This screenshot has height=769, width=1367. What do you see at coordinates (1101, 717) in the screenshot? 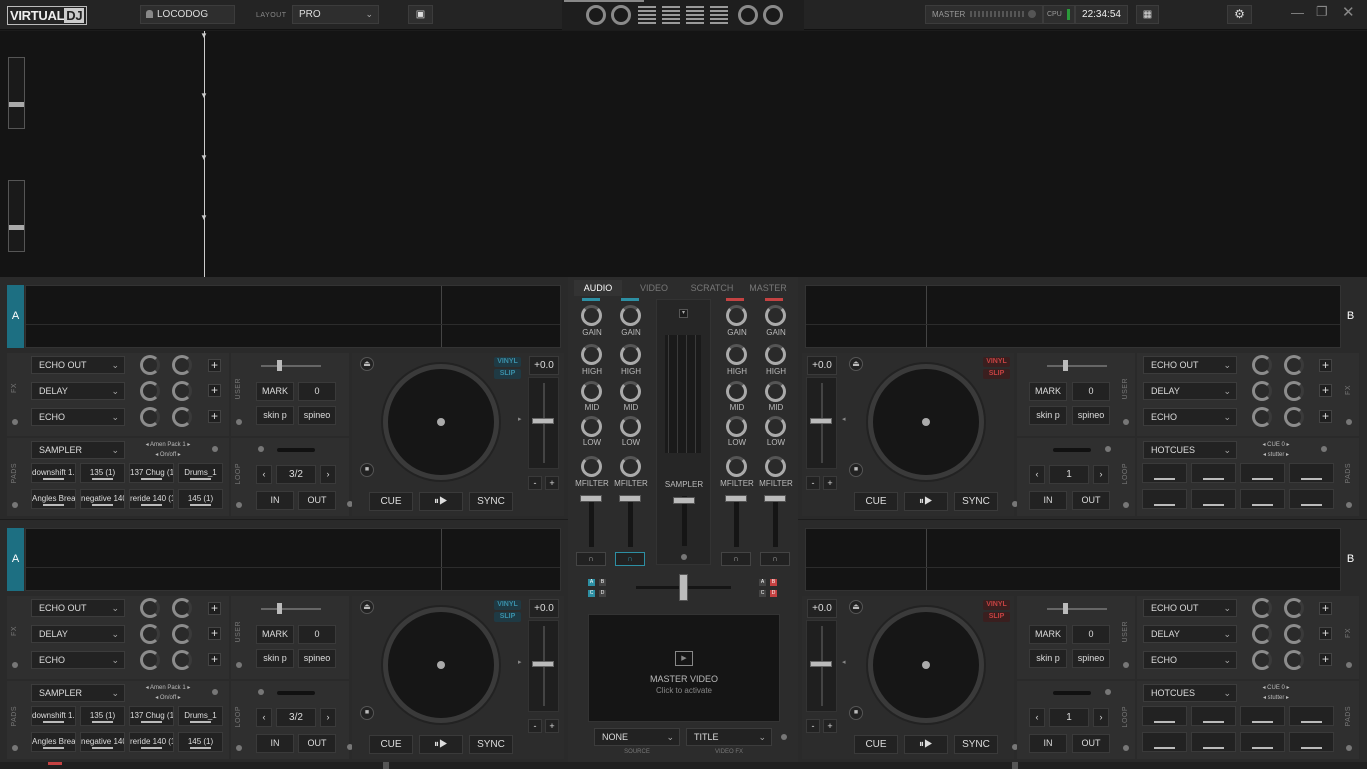
I see `loop-double-button: ›` at bounding box center [1101, 717].